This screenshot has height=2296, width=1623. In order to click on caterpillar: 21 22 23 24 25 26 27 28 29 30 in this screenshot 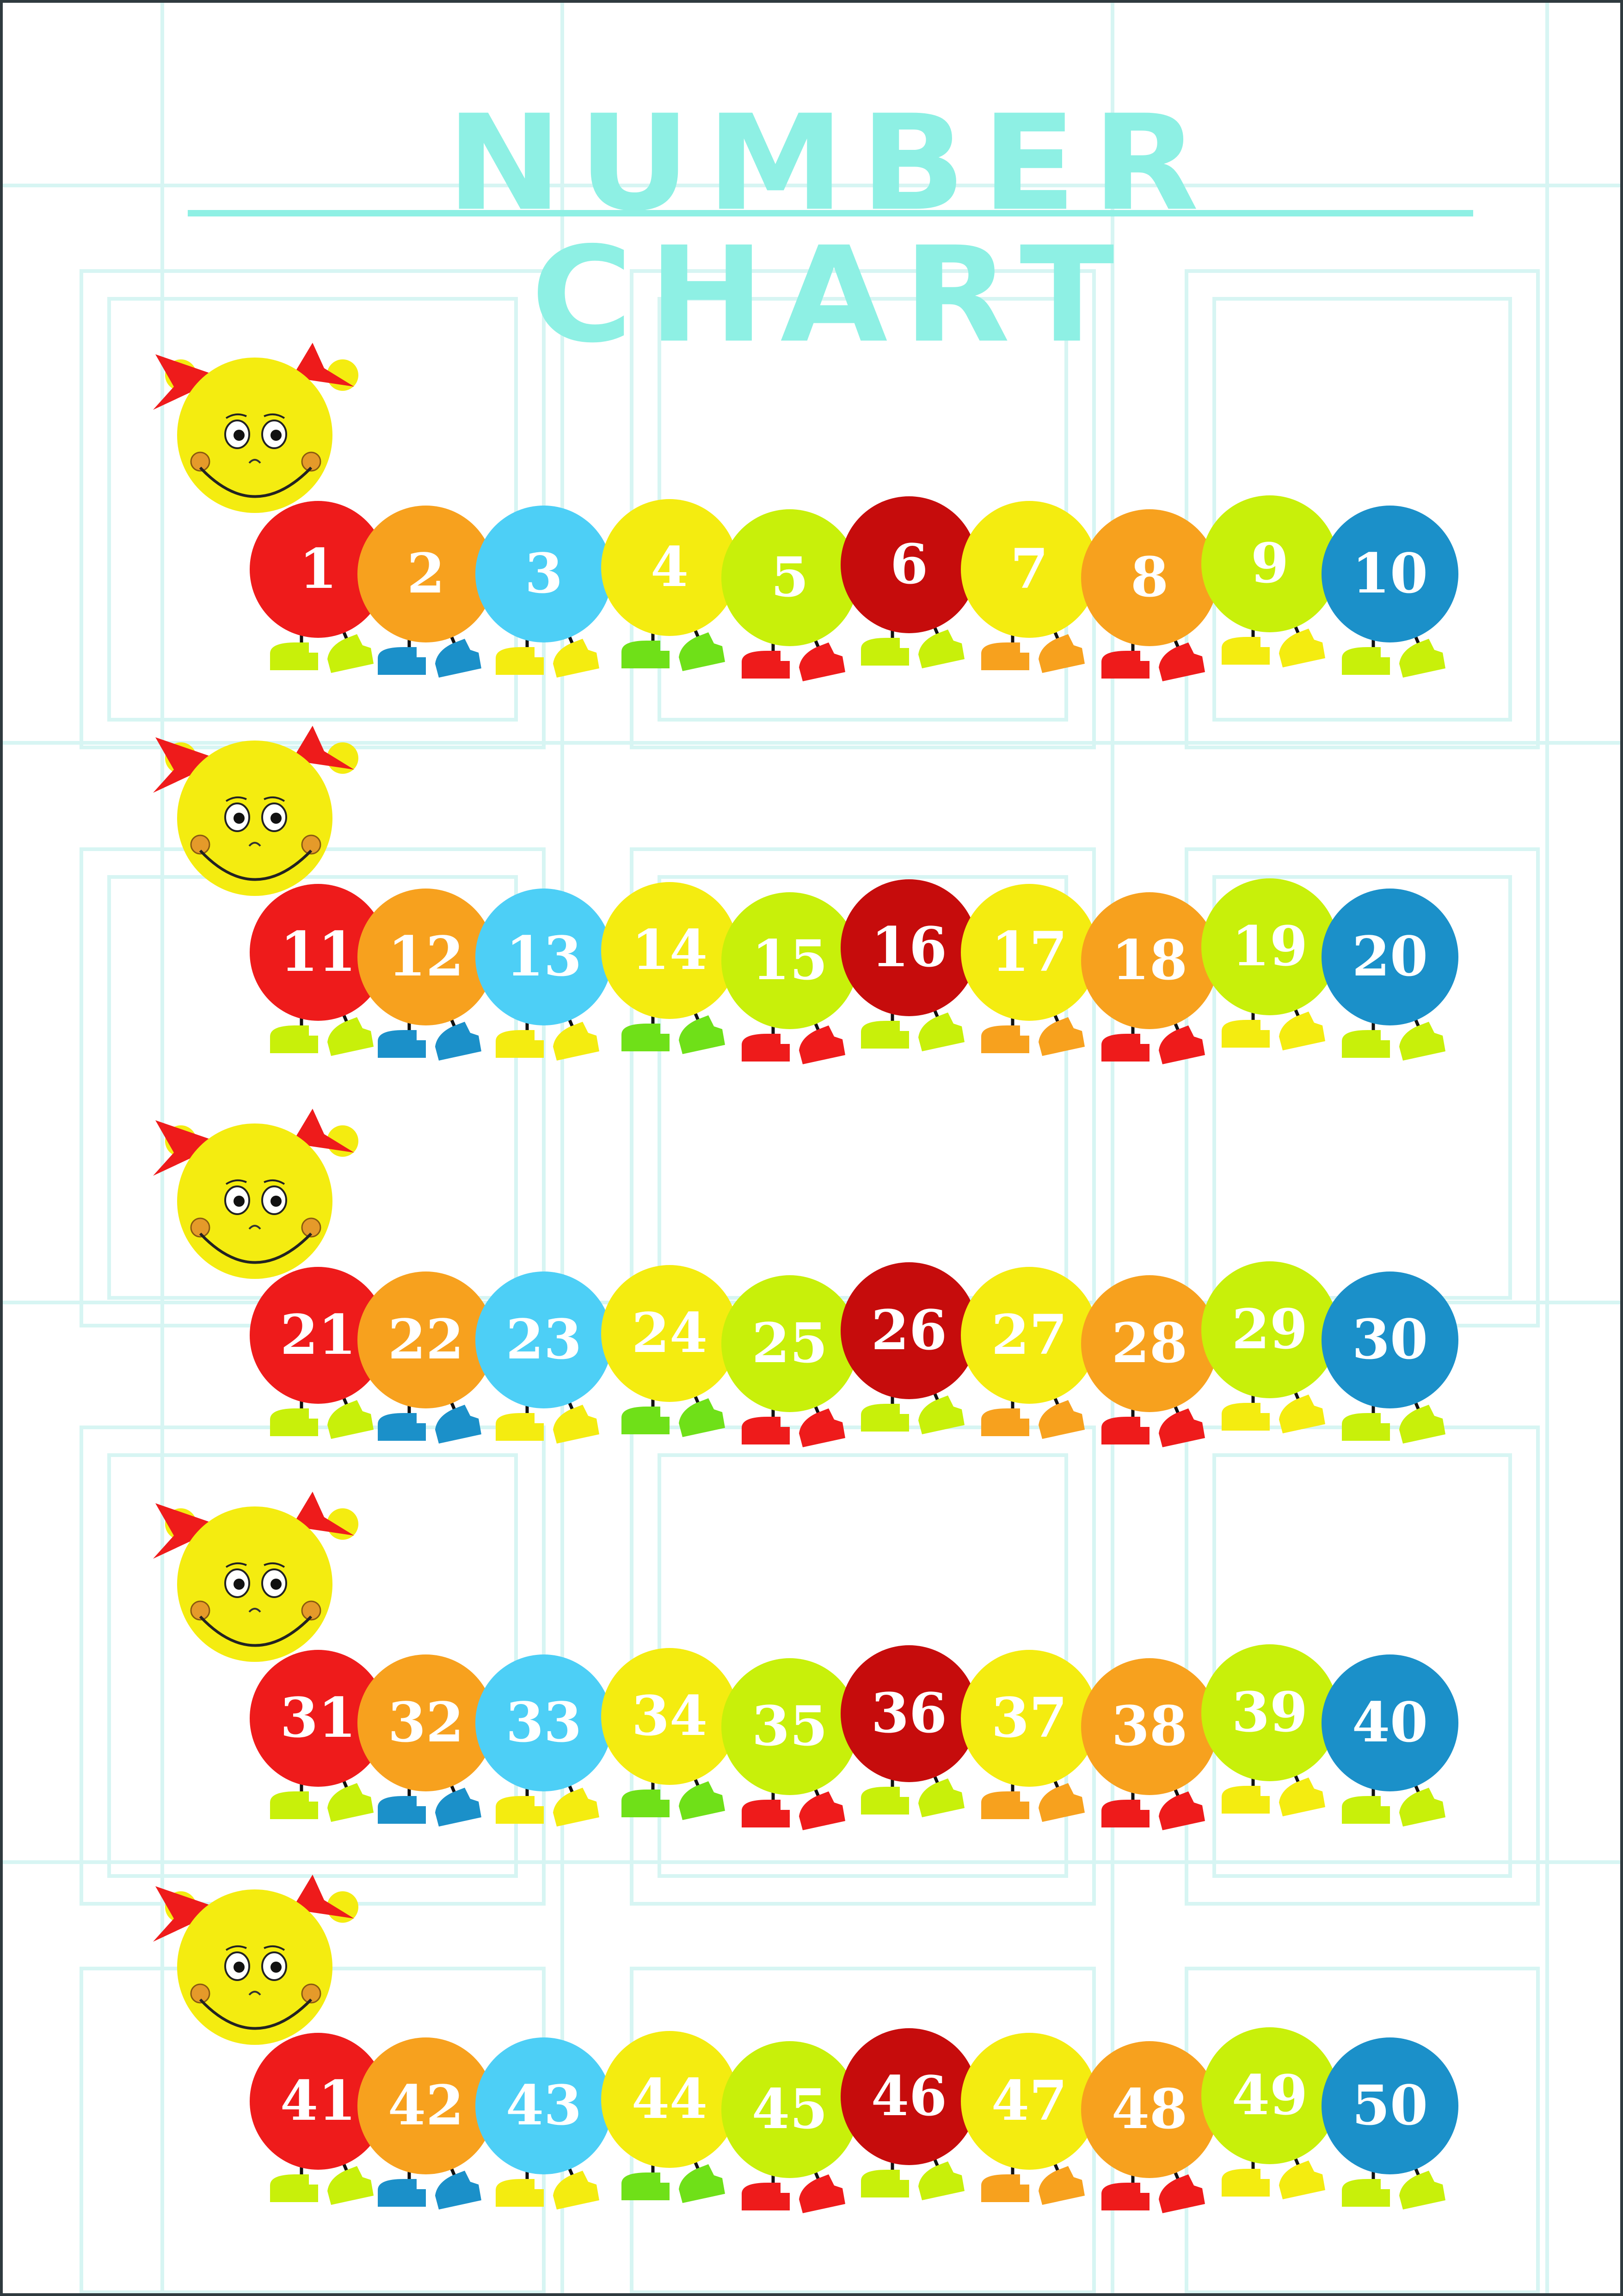, I will do `click(805, 1278)`.